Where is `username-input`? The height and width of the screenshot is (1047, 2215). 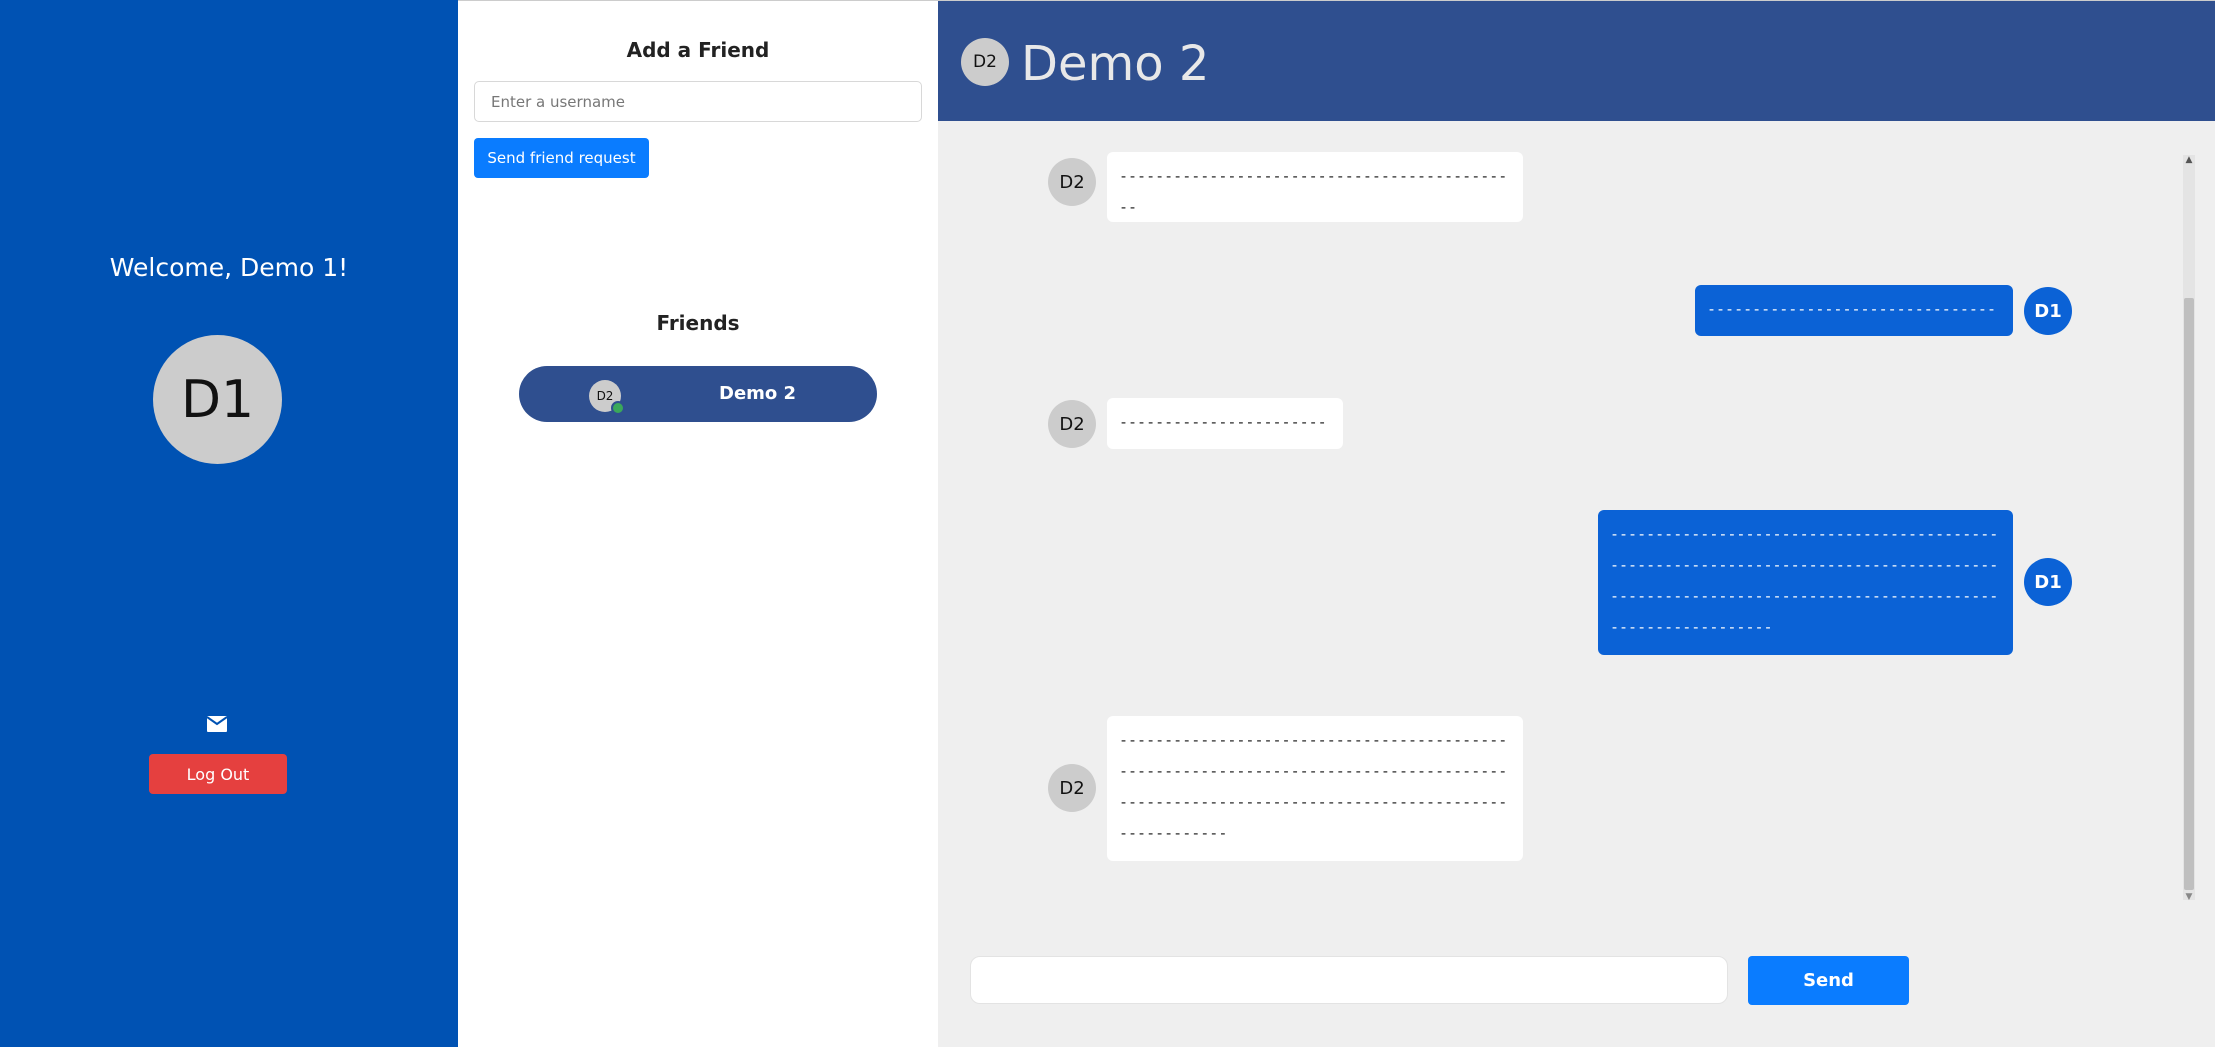 username-input is located at coordinates (698, 101).